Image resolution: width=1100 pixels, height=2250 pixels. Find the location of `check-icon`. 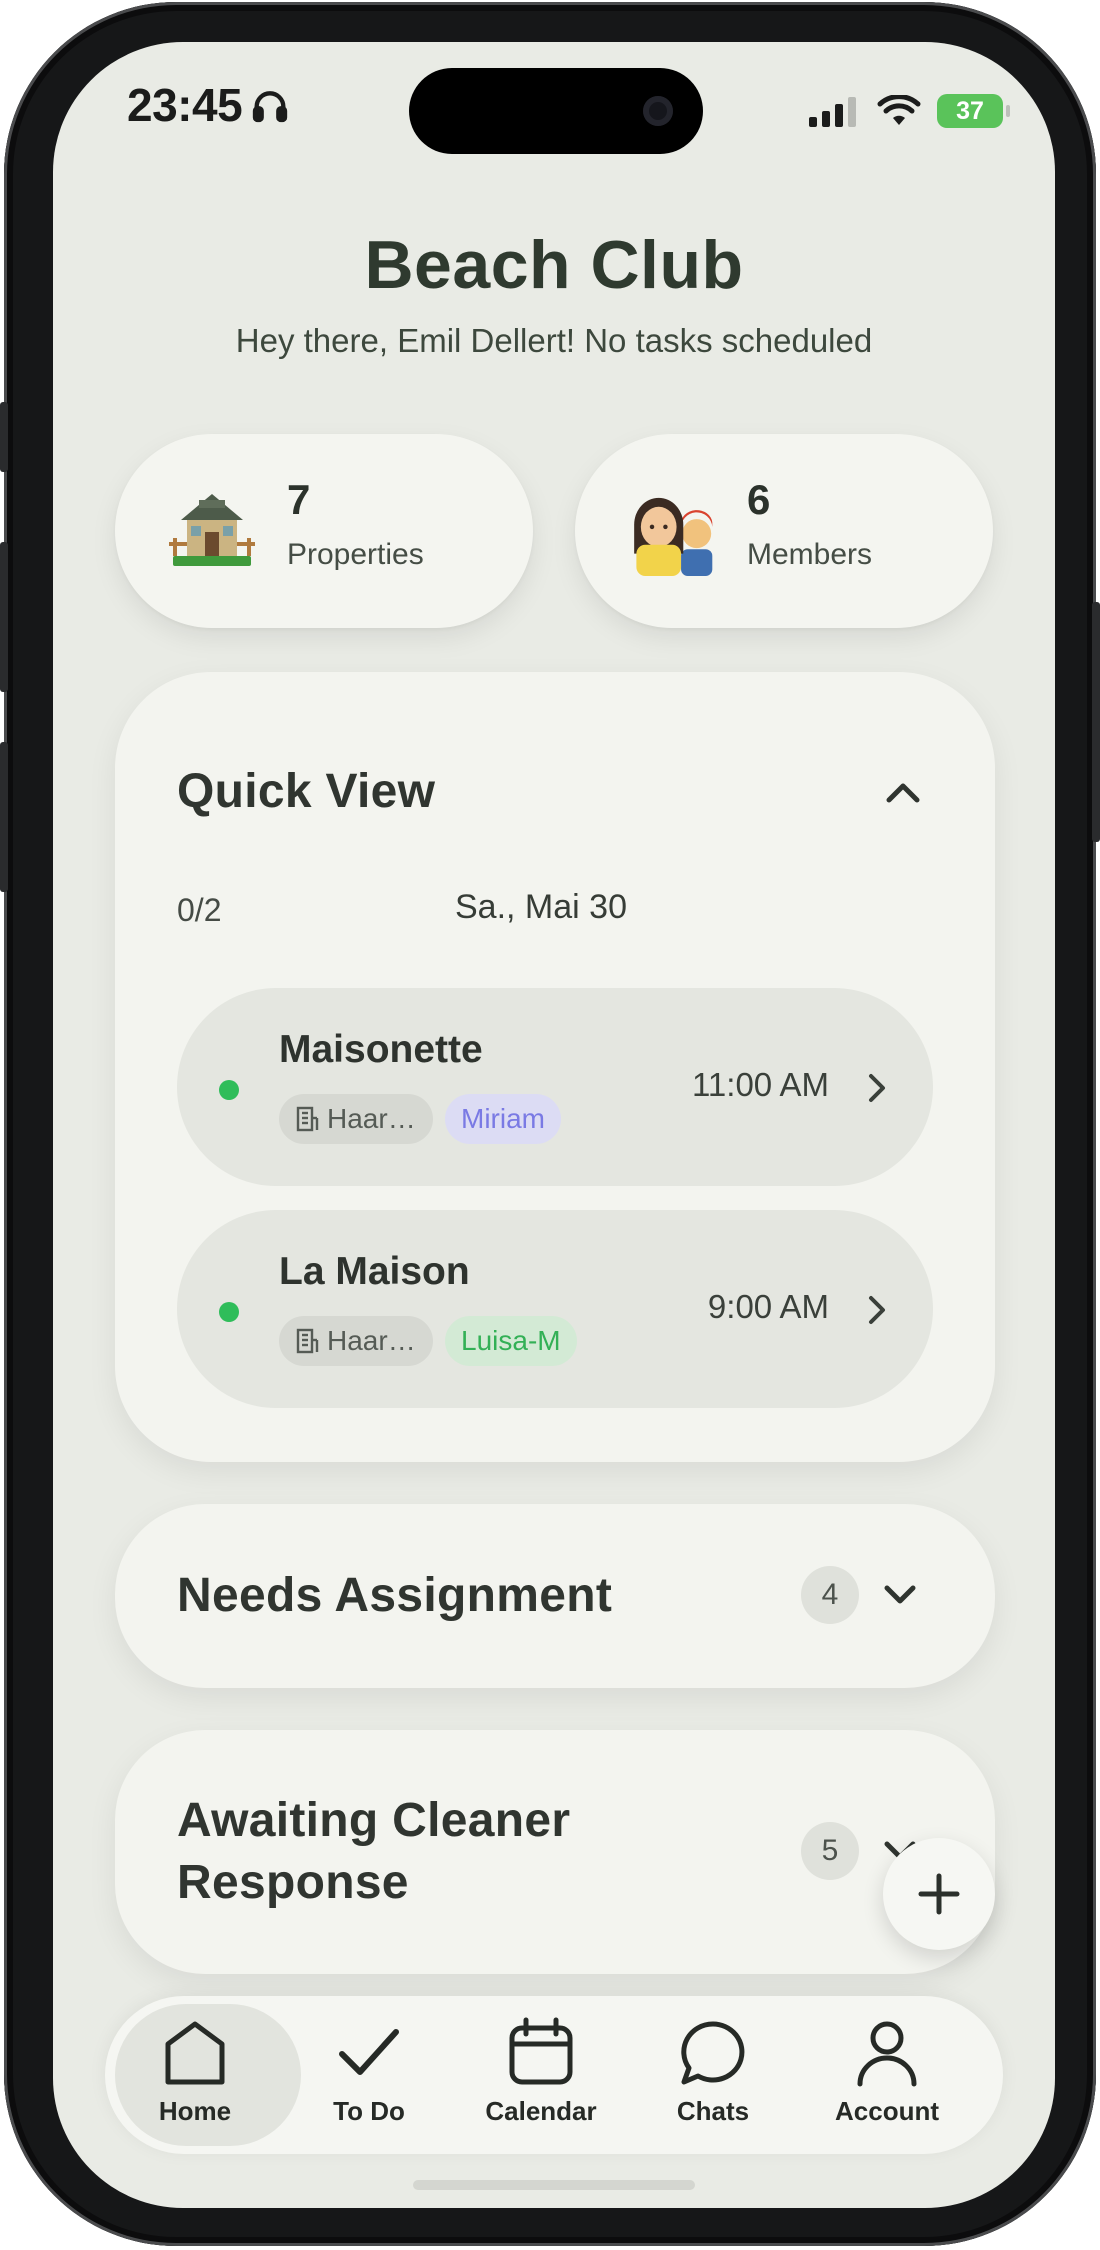

check-icon is located at coordinates (369, 2052).